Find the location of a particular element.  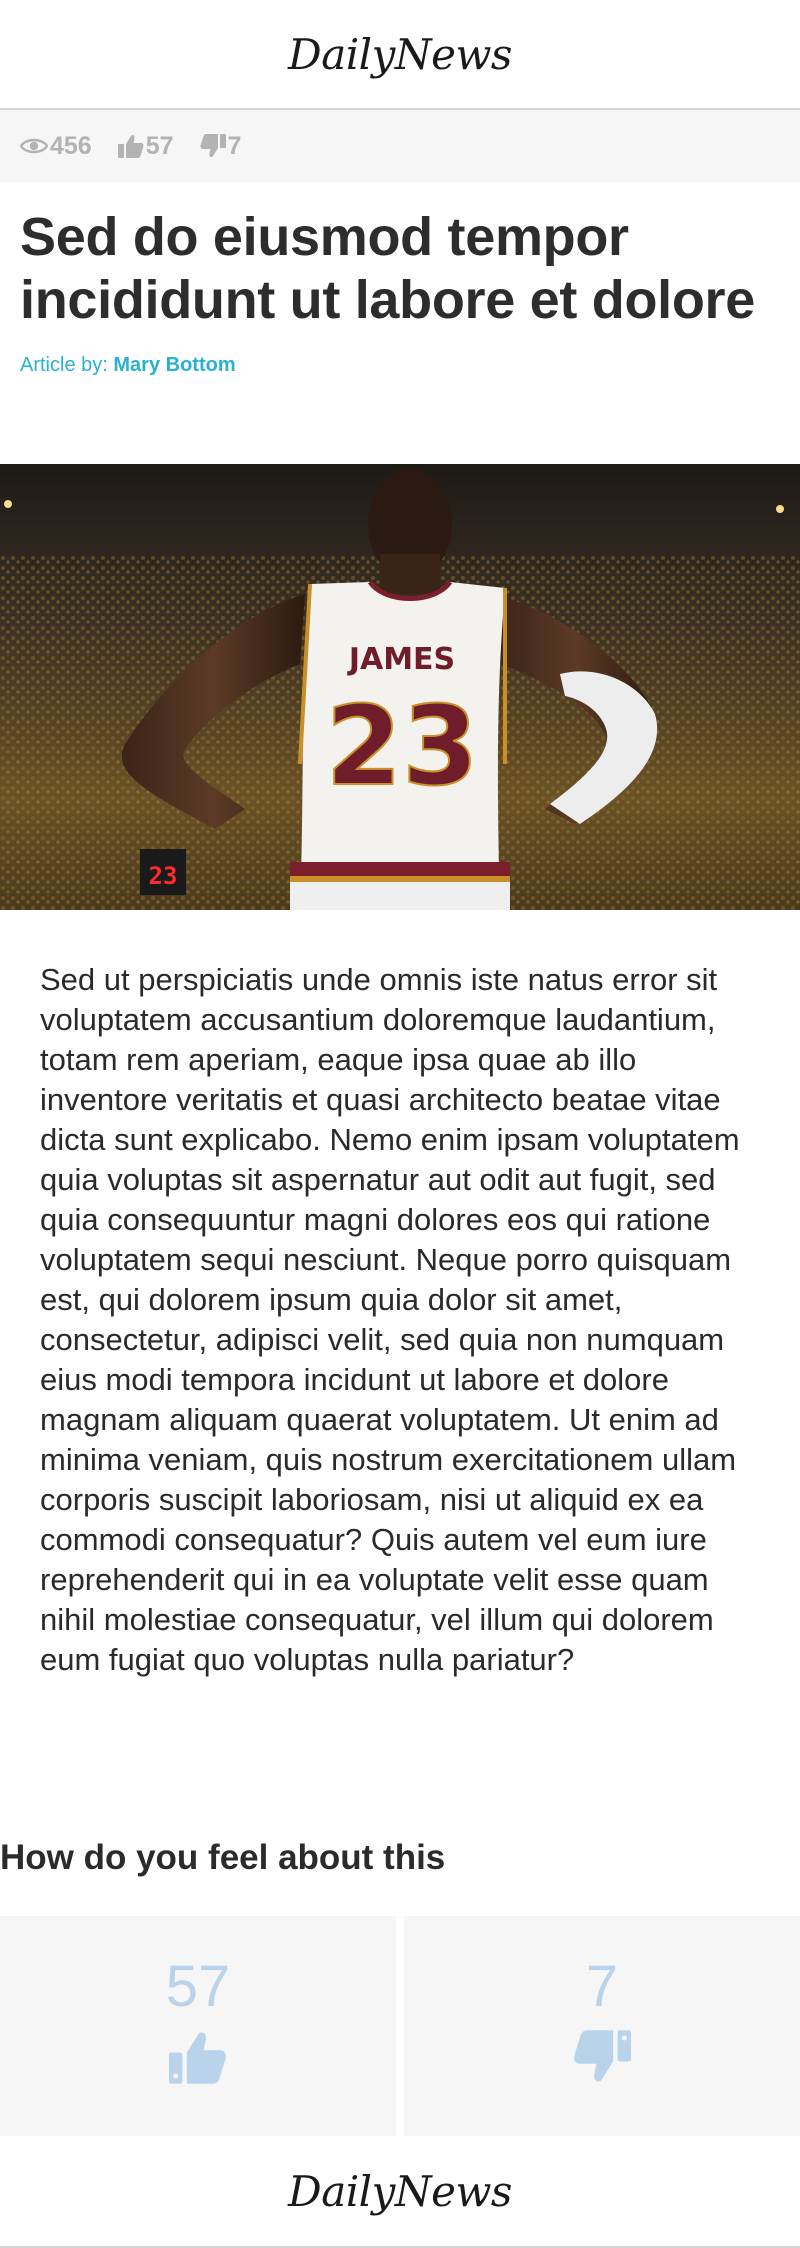

shot-clock-digits: 23 is located at coordinates (163, 876).